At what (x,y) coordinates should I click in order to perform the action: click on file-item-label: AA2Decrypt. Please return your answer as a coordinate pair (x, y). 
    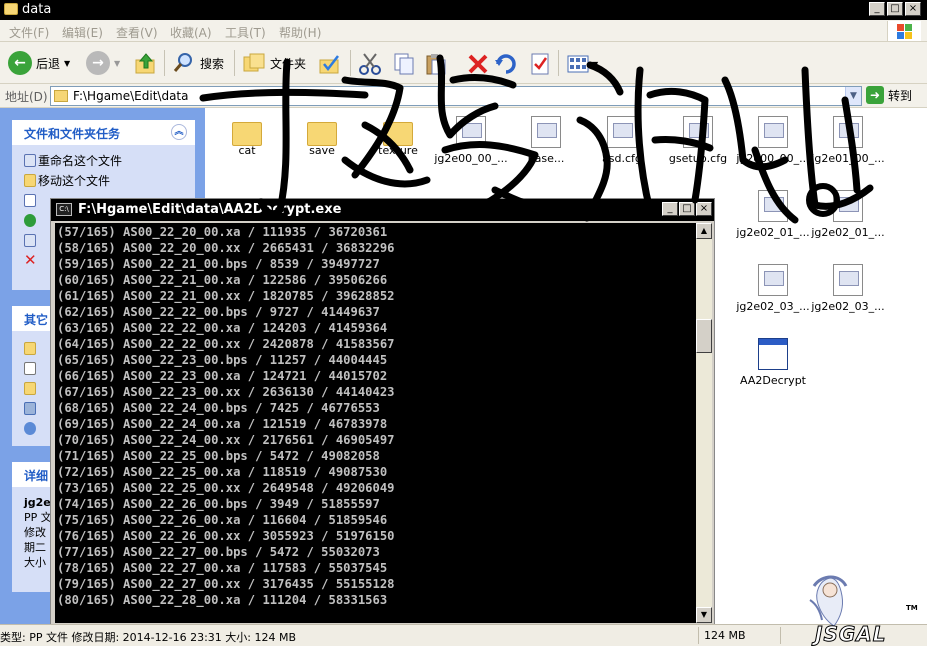
    Looking at the image, I should click on (773, 380).